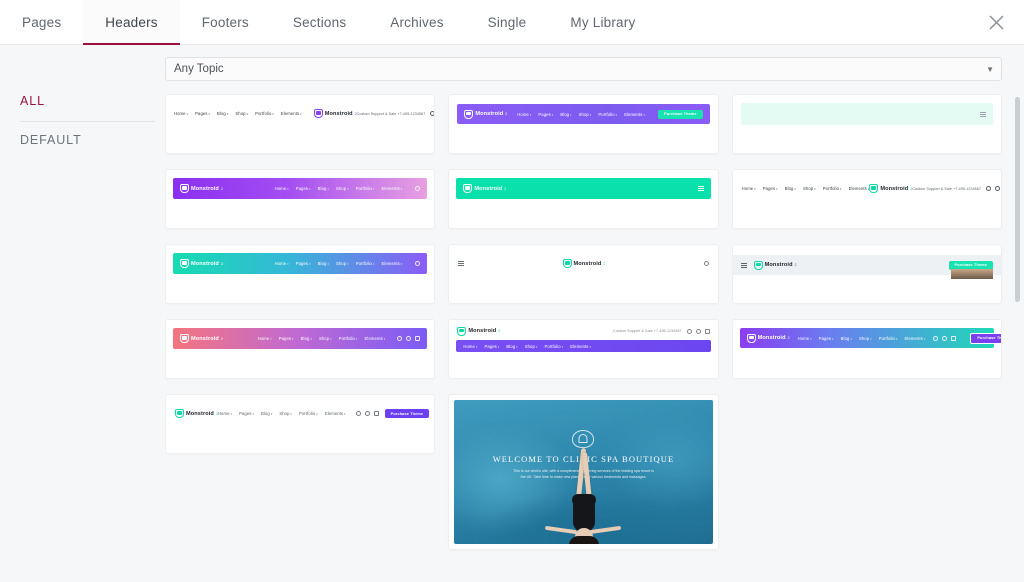 The width and height of the screenshot is (1024, 582). Describe the element at coordinates (132, 23) in the screenshot. I see `tab-headers: Headers` at that location.